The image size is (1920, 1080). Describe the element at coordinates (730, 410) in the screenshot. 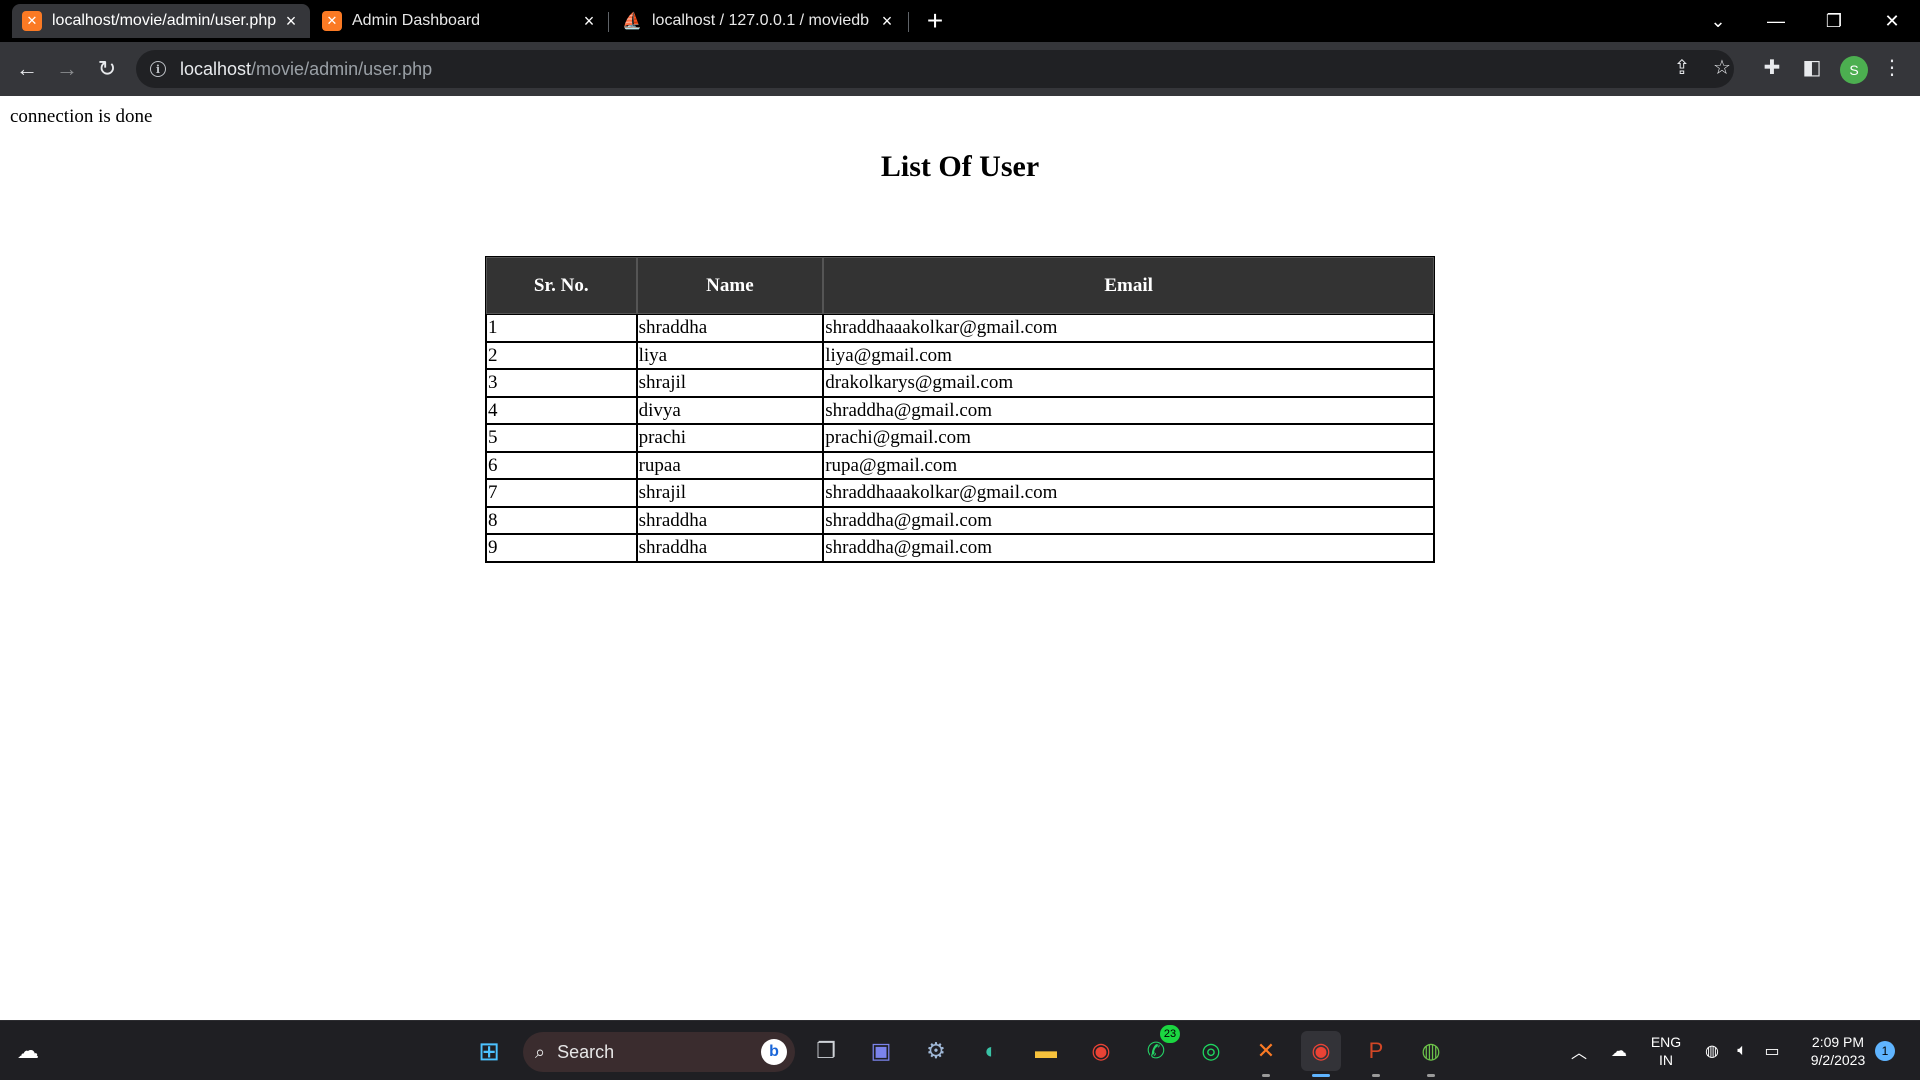

I see `cell-name: divya` at that location.